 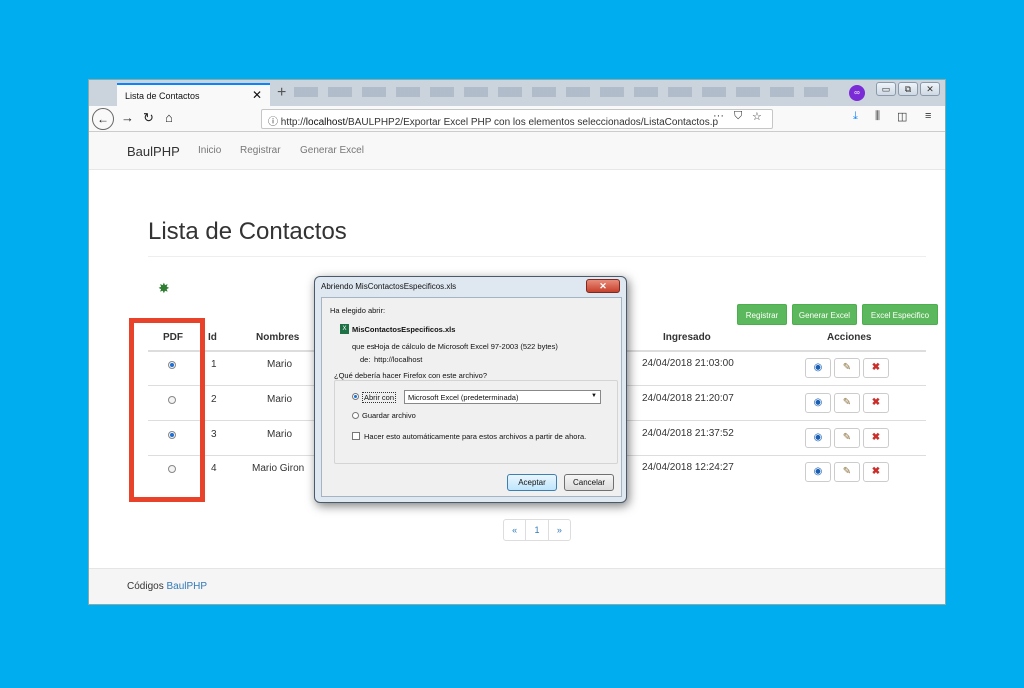 I want to click on restore-icon: ⧉, so click(x=908, y=89).